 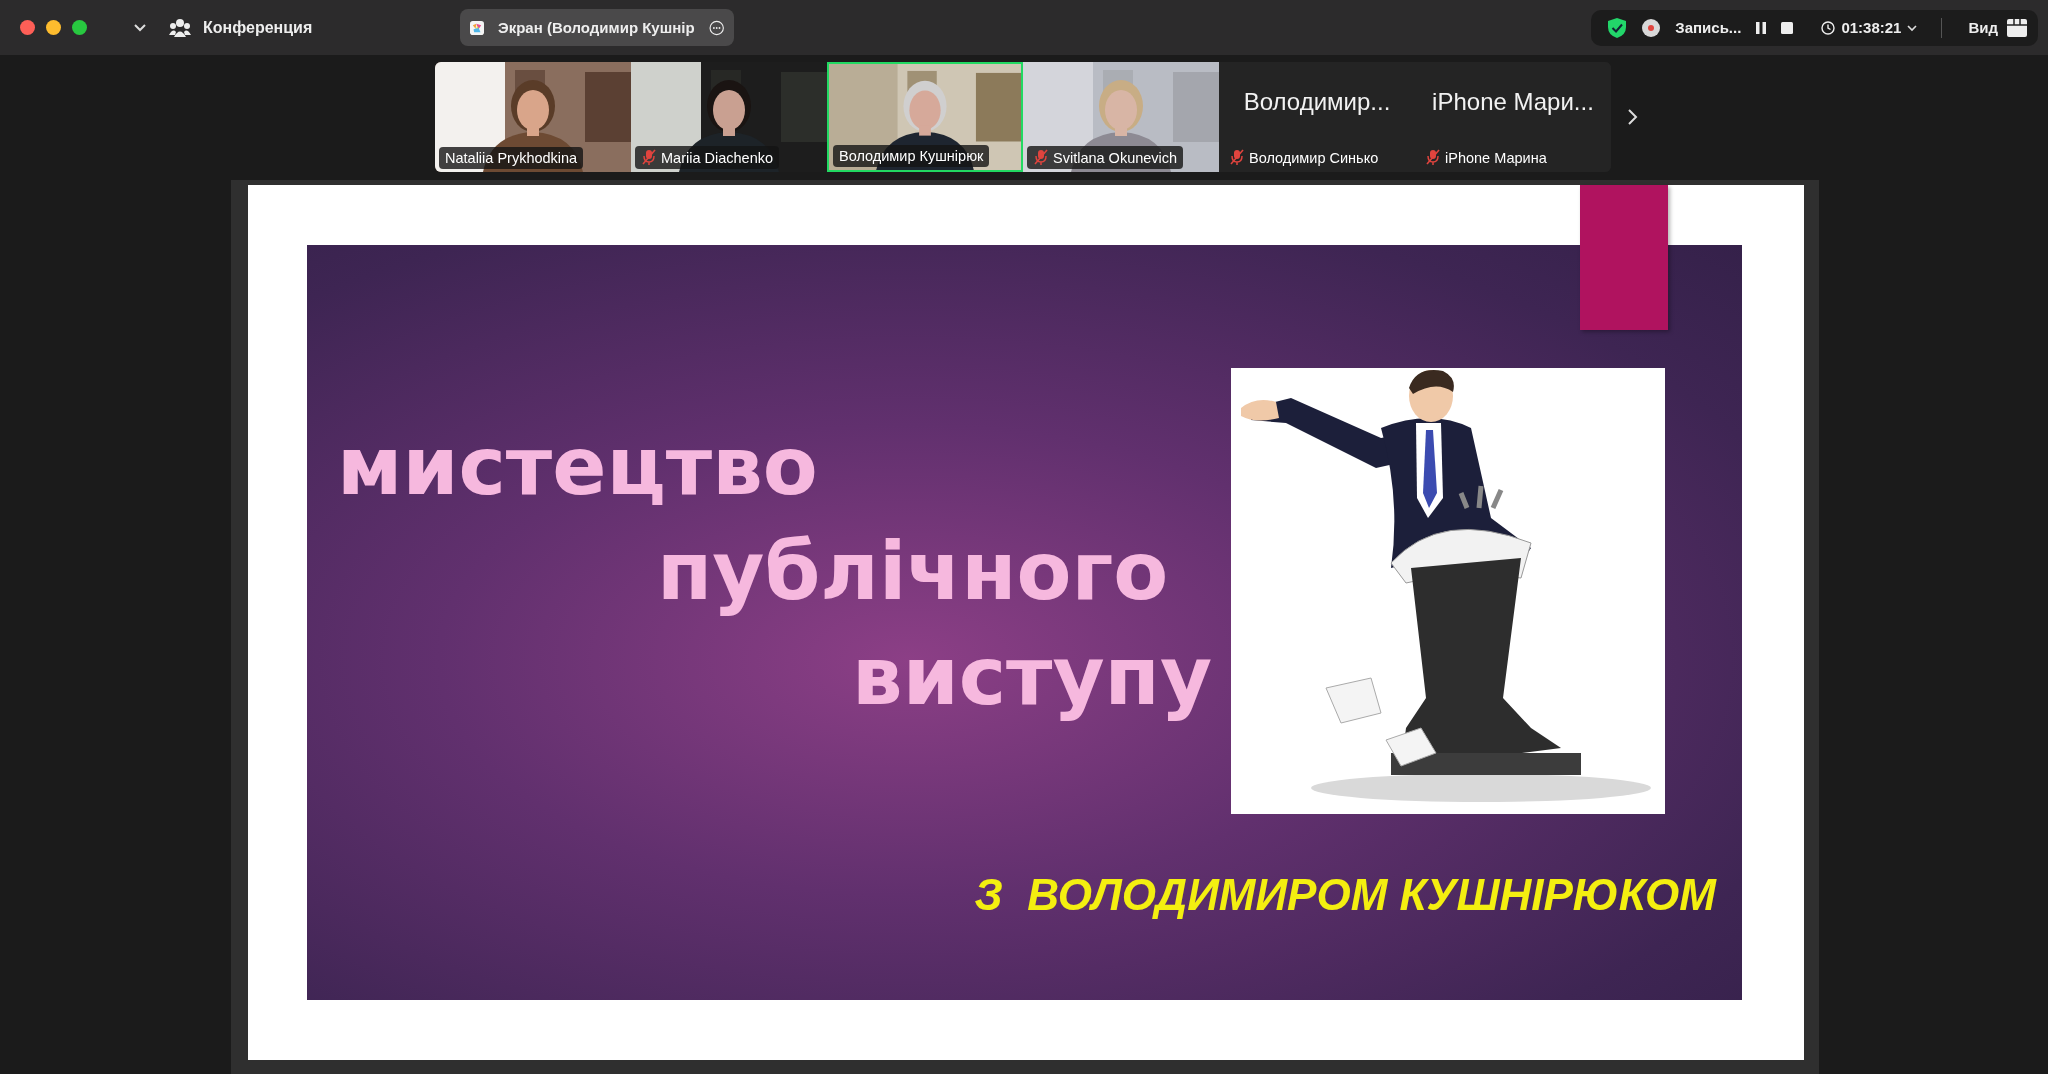 I want to click on participant-name: Володимир Синько, so click(x=1314, y=157).